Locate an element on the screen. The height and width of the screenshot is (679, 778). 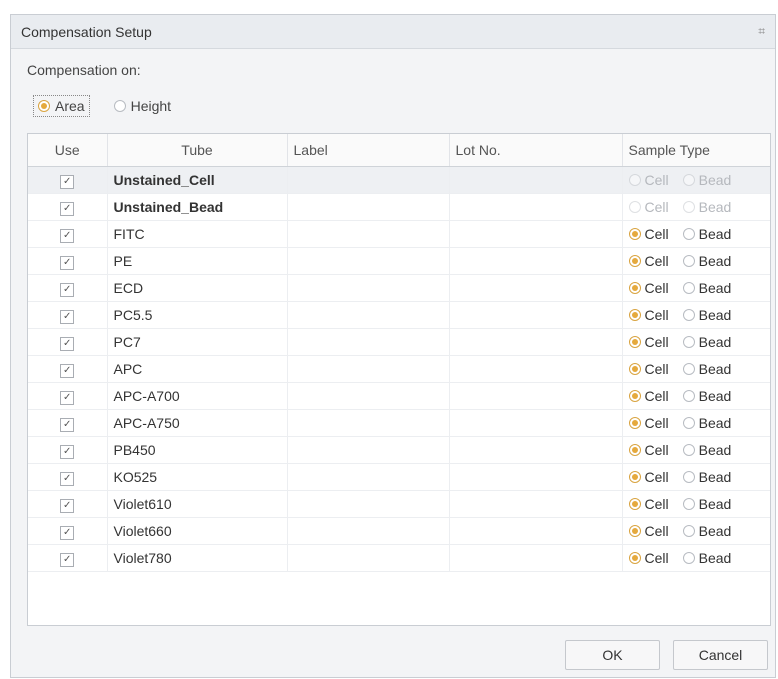
table-row: ✓ Unstained_Bead Cell Bead is located at coordinates (399, 207).